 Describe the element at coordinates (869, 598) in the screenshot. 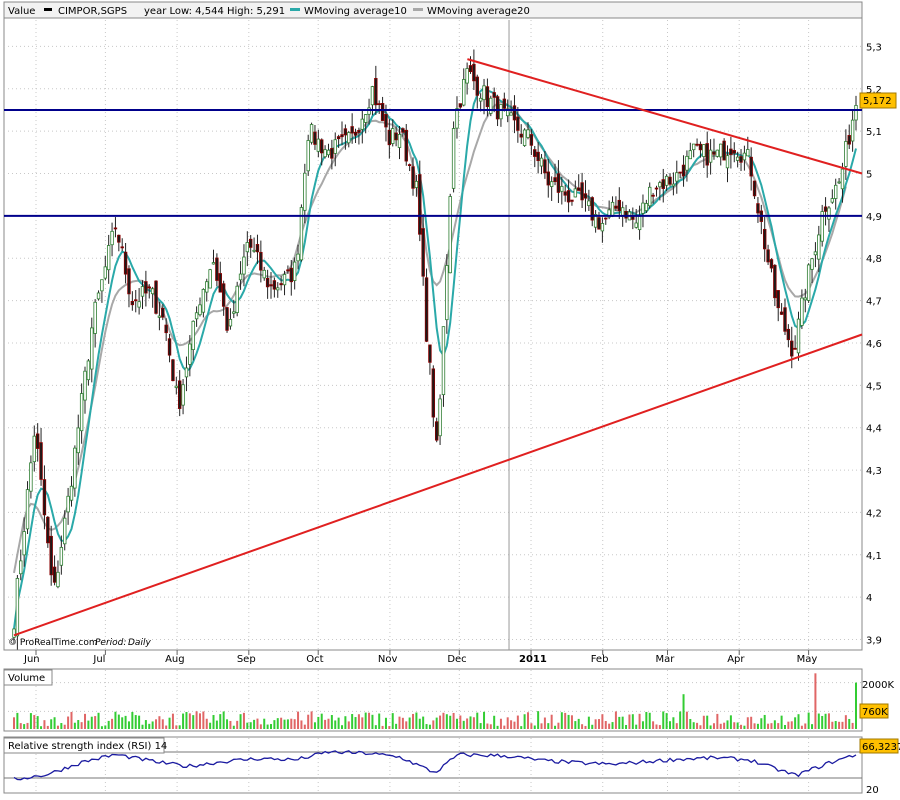

I see `price-tick-label: 4` at that location.